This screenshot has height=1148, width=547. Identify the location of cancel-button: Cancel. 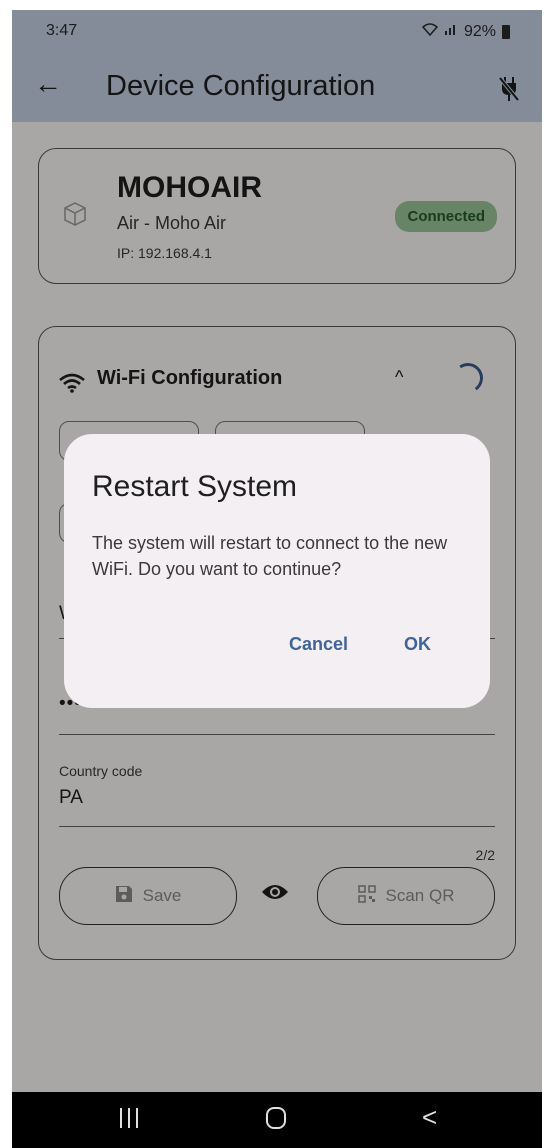
(318, 644).